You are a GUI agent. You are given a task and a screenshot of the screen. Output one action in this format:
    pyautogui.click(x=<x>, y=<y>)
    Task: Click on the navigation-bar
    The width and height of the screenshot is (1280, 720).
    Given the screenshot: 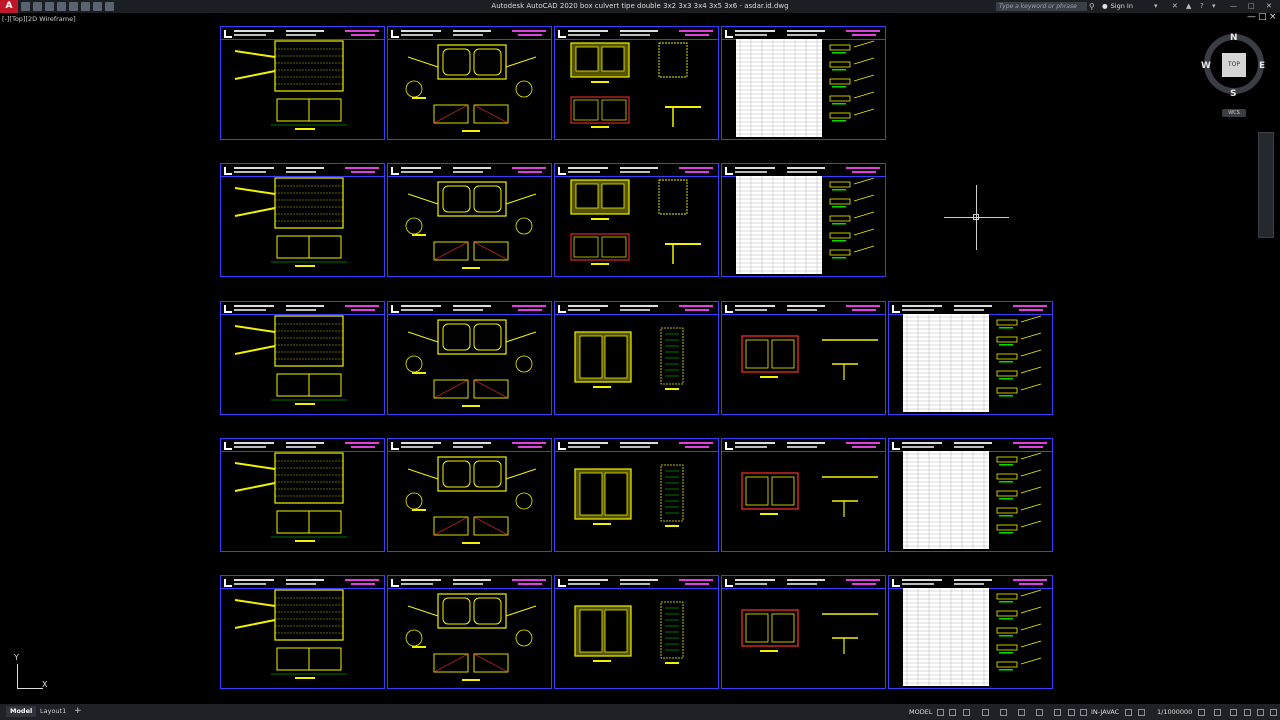 What is the action you would take?
    pyautogui.click(x=1266, y=185)
    